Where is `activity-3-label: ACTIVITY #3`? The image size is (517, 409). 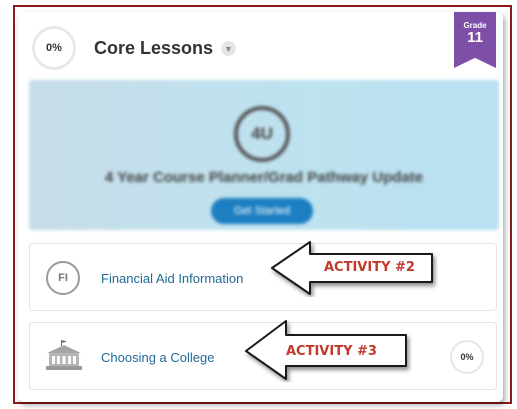
activity-3-label: ACTIVITY #3 is located at coordinates (331, 351).